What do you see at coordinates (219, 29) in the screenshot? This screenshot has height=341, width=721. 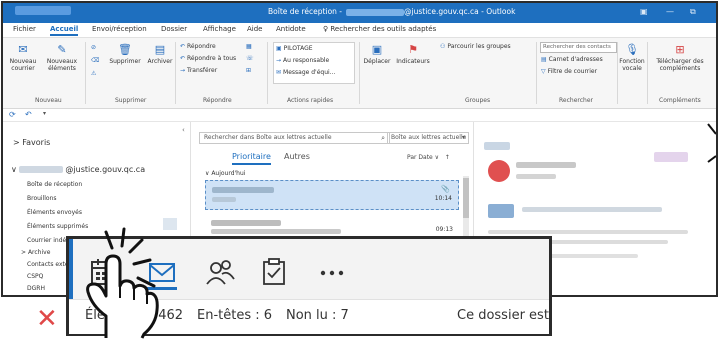 I see `tab-affichage: Affichage` at bounding box center [219, 29].